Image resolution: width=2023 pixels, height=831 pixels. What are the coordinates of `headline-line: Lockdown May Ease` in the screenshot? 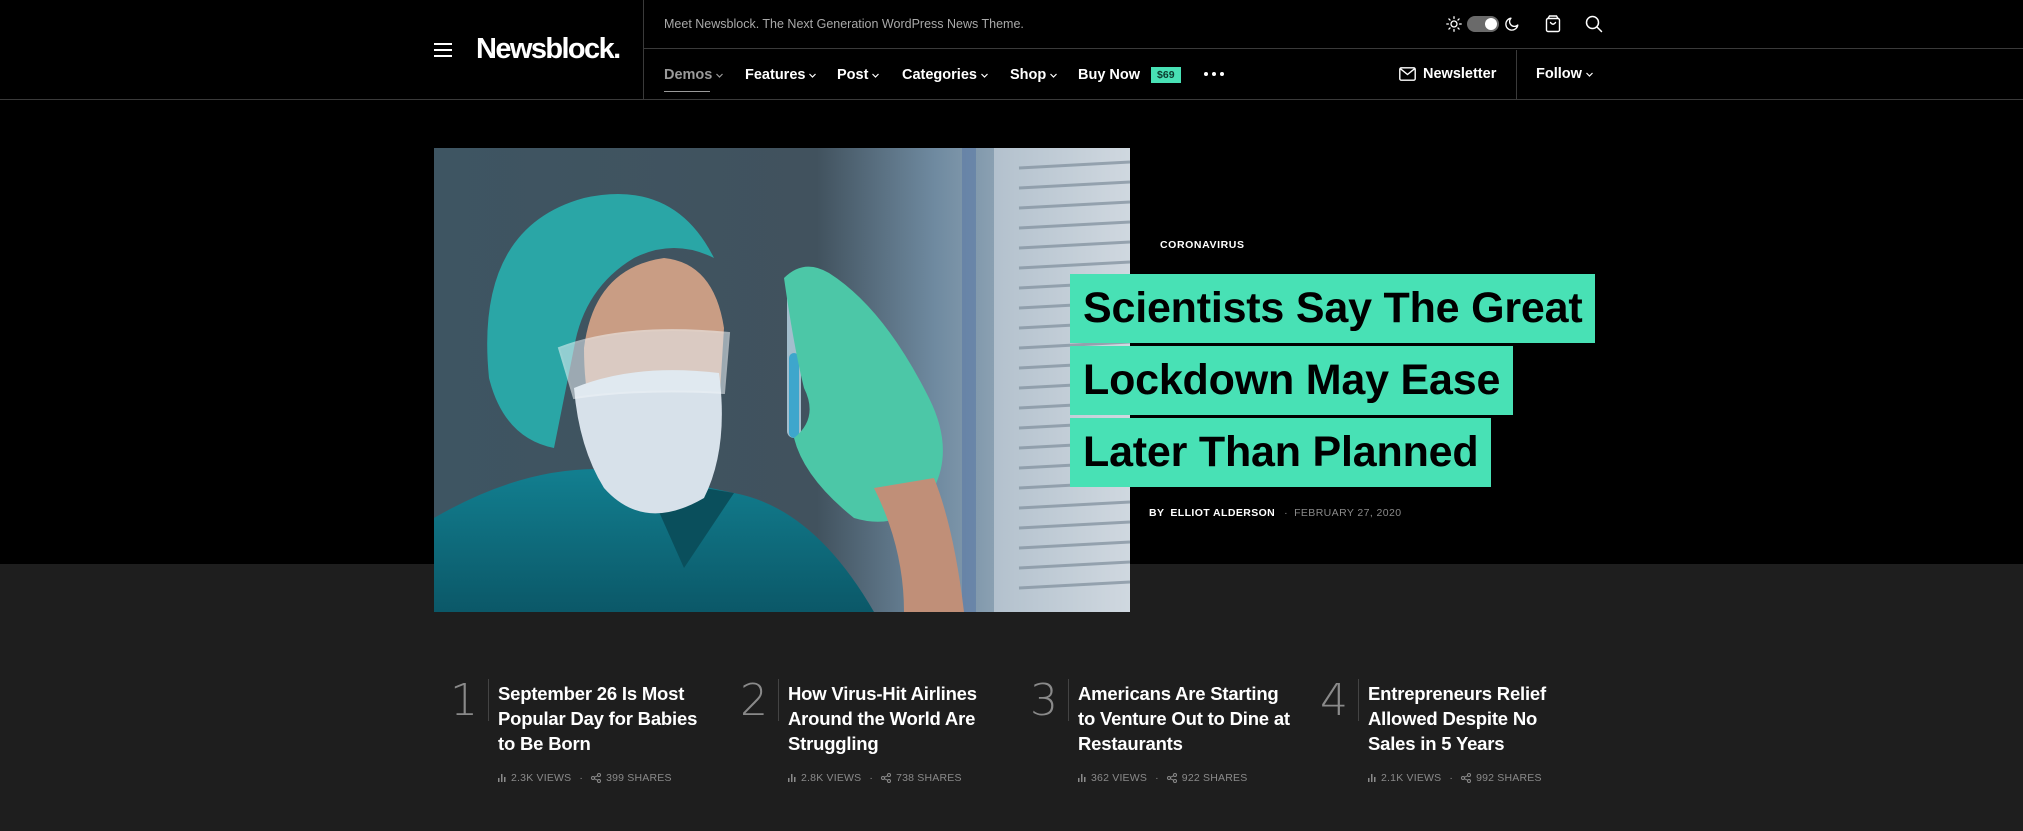 It's located at (1292, 380).